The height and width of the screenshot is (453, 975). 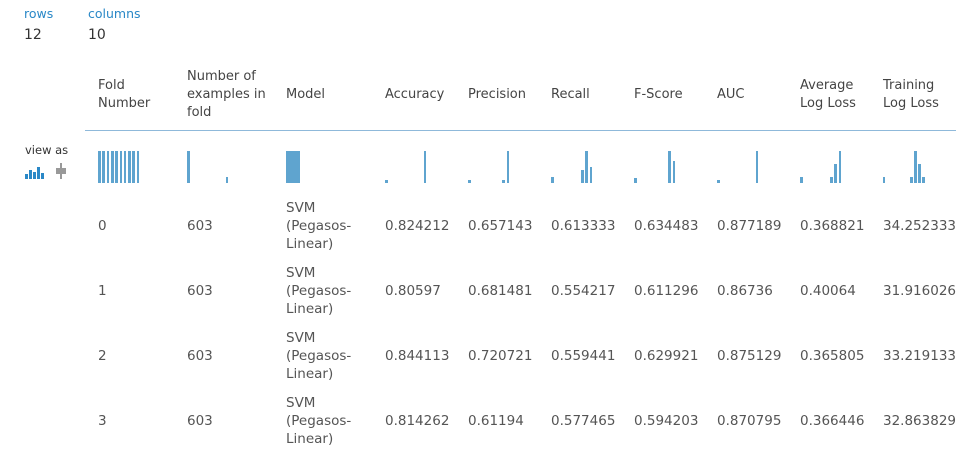 What do you see at coordinates (666, 290) in the screenshot?
I see `table-cell: 0.611296` at bounding box center [666, 290].